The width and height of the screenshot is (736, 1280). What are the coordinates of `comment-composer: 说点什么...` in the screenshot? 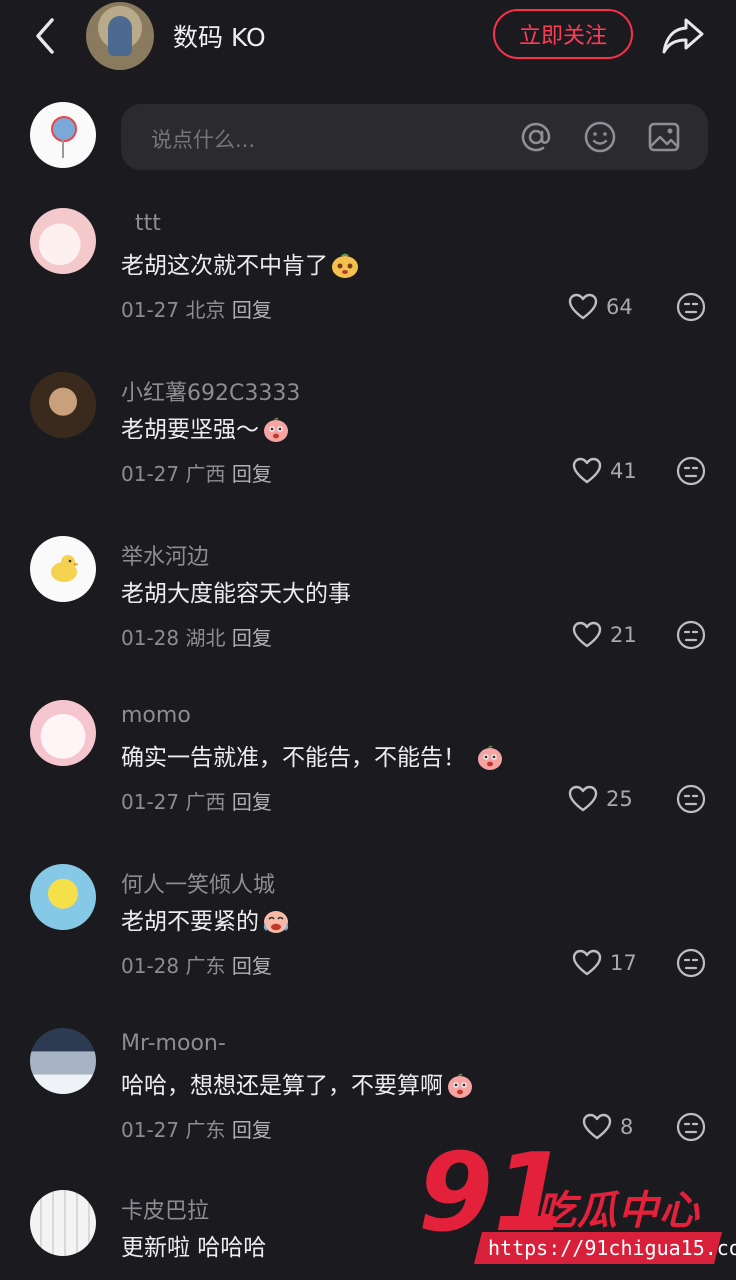 It's located at (368, 138).